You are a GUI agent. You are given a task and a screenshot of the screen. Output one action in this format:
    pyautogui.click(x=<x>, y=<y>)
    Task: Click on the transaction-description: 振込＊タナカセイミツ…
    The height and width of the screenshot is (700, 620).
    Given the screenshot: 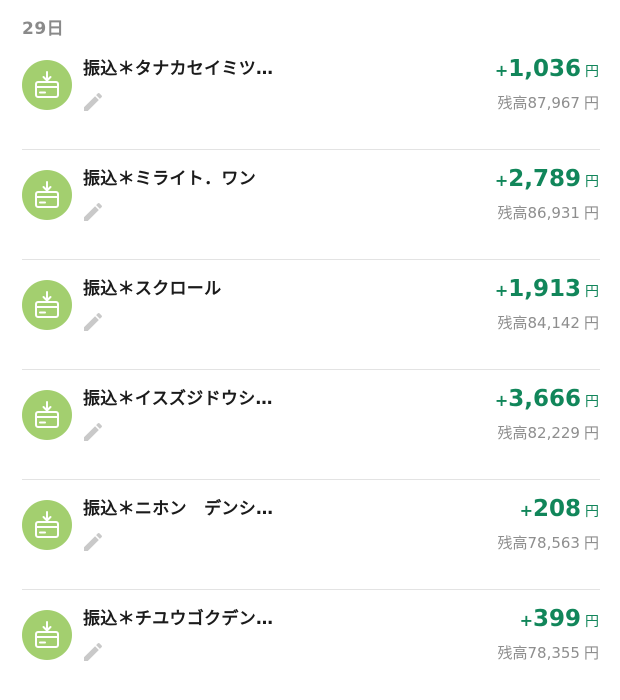 What is the action you would take?
    pyautogui.click(x=178, y=69)
    